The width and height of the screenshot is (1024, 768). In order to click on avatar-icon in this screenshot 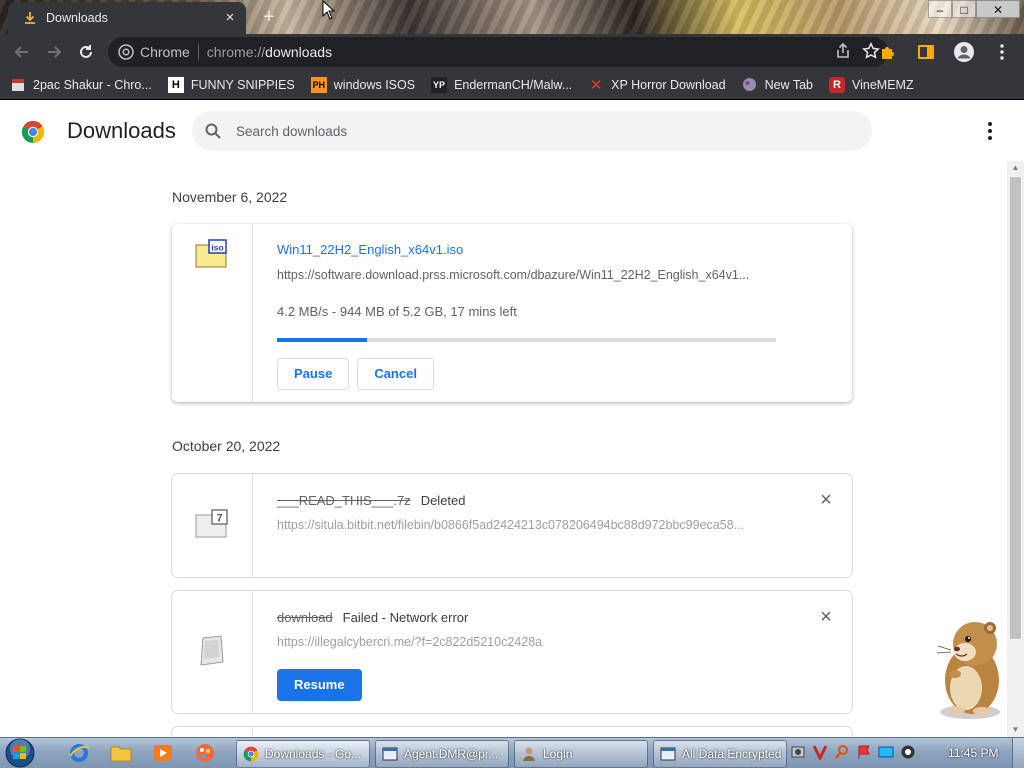, I will do `click(964, 52)`.